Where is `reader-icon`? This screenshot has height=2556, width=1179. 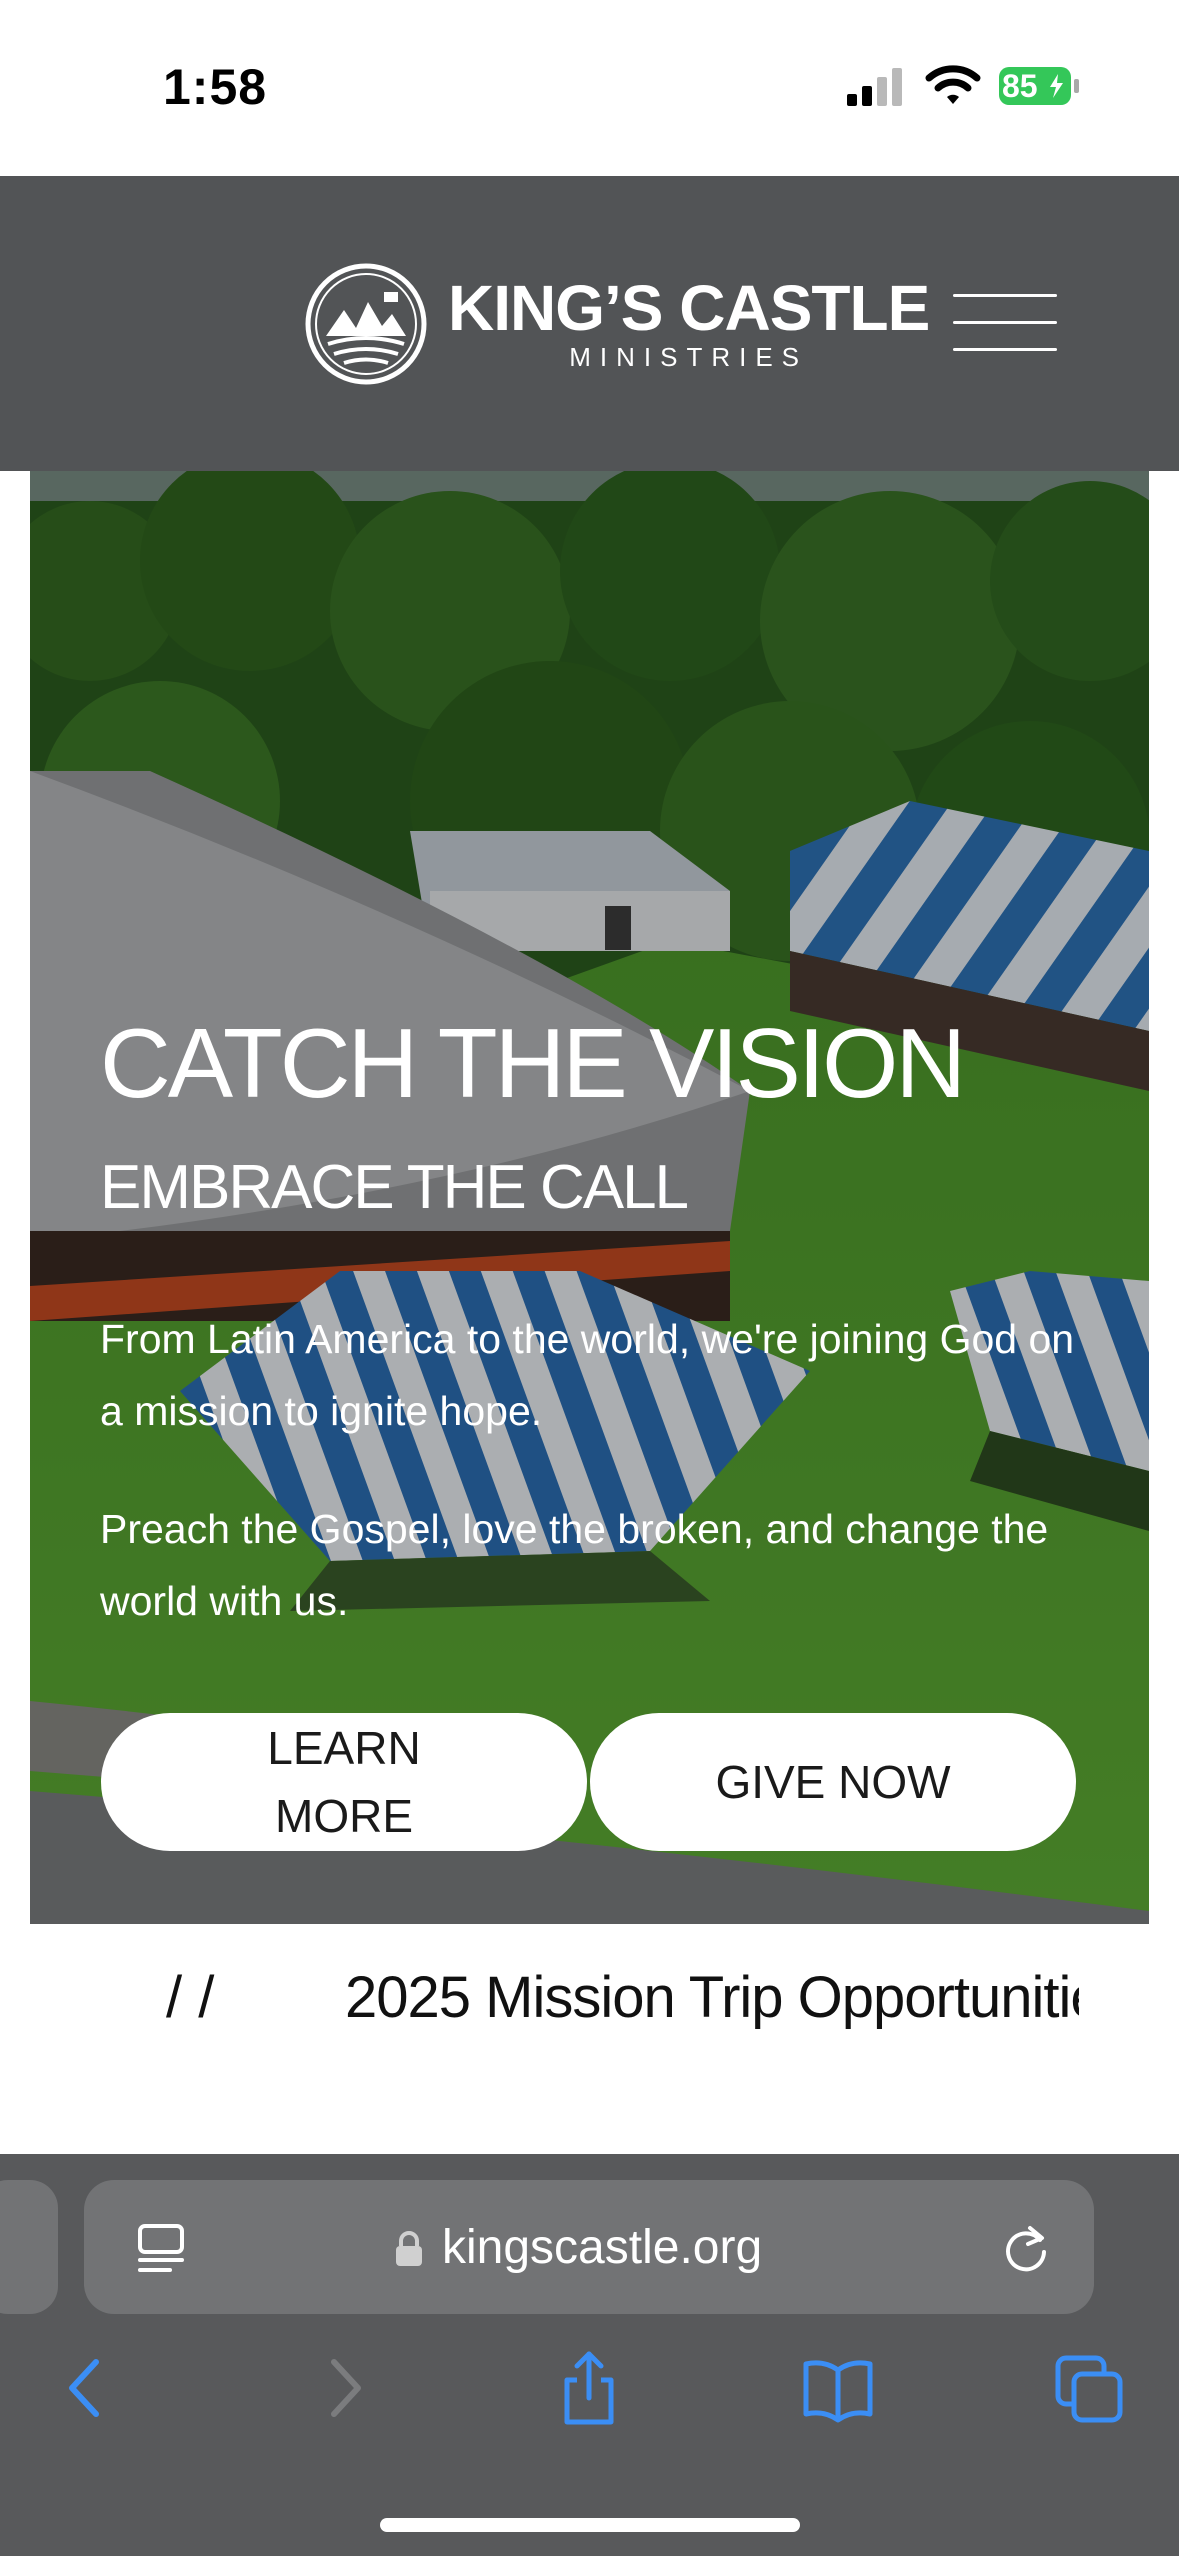
reader-icon is located at coordinates (161, 2249).